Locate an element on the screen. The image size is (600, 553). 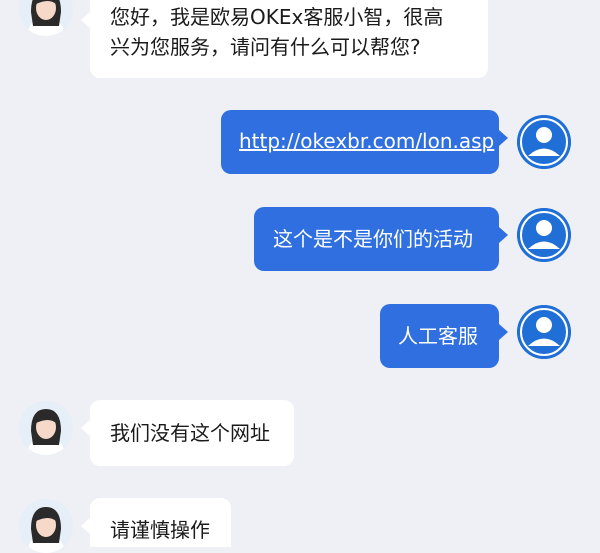
message-text: 我们没有这个网址 is located at coordinates (190, 433).